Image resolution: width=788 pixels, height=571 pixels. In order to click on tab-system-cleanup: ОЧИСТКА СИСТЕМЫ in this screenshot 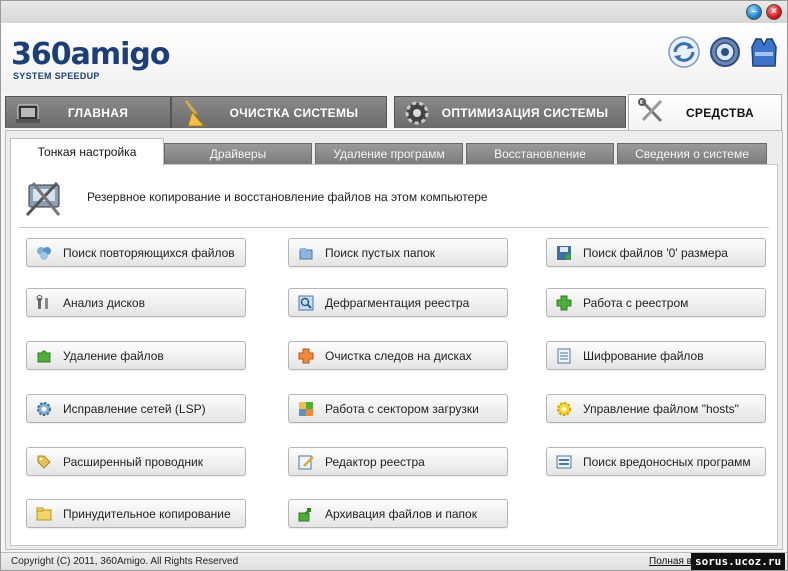, I will do `click(279, 112)`.